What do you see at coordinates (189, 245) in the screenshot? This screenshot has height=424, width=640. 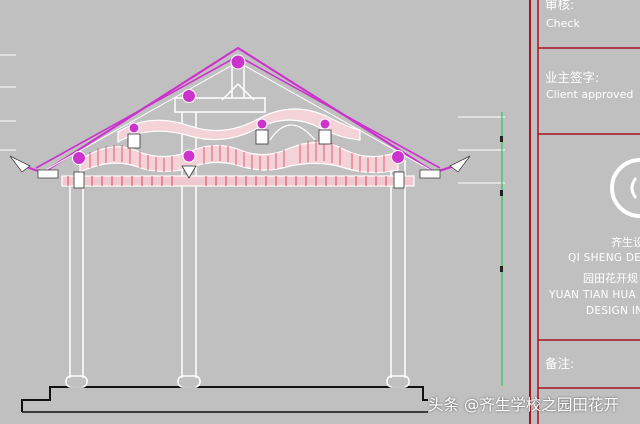 I see `column-center` at bounding box center [189, 245].